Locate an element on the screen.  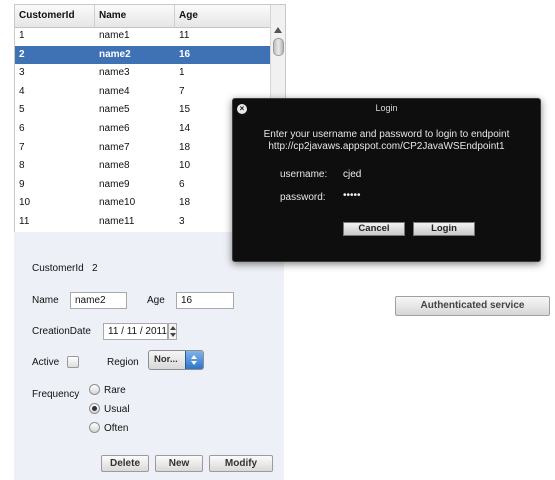
name-field: name2 is located at coordinates (98, 300).